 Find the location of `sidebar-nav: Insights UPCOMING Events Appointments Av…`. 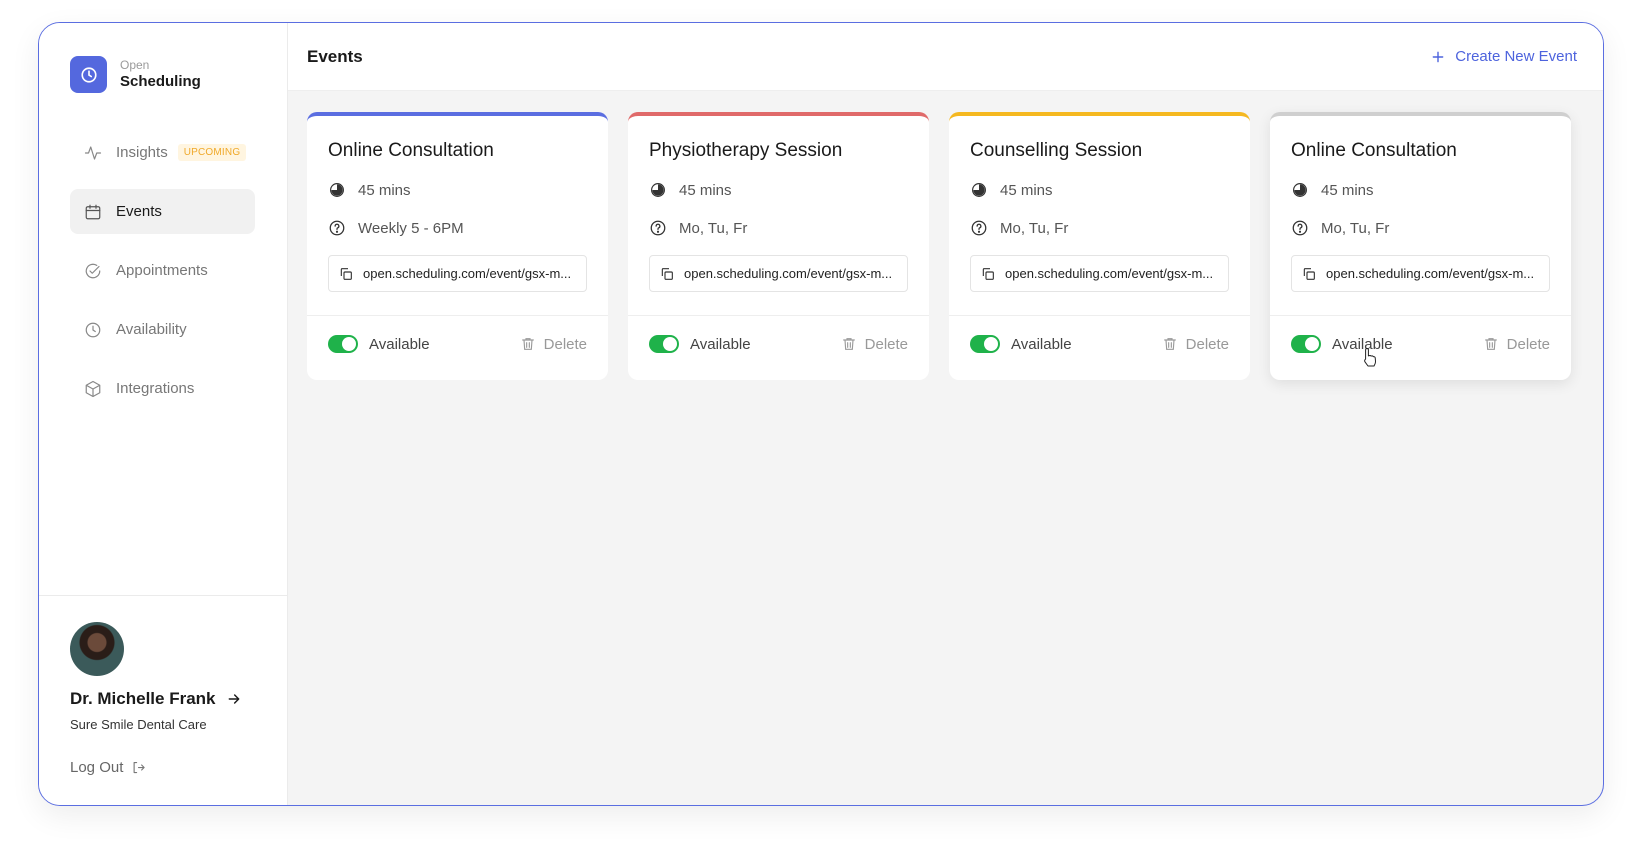

sidebar-nav: Insights UPCOMING Events Appointments Av… is located at coordinates (162, 277).